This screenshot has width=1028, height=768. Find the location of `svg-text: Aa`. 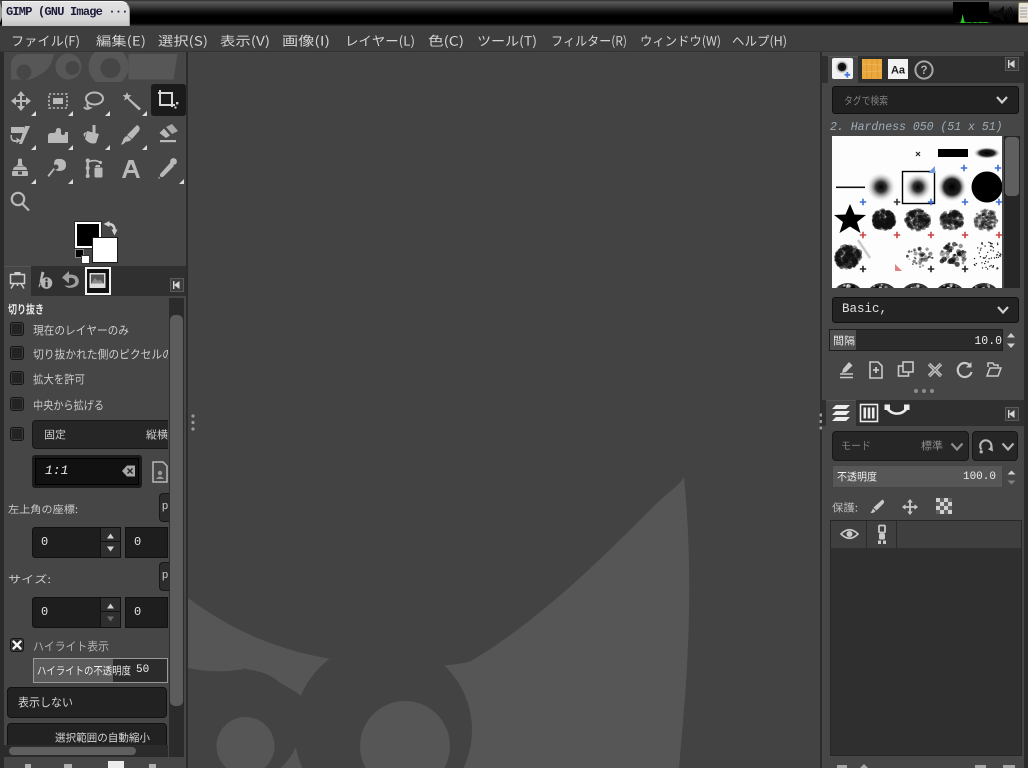

svg-text: Aa is located at coordinates (898, 71).